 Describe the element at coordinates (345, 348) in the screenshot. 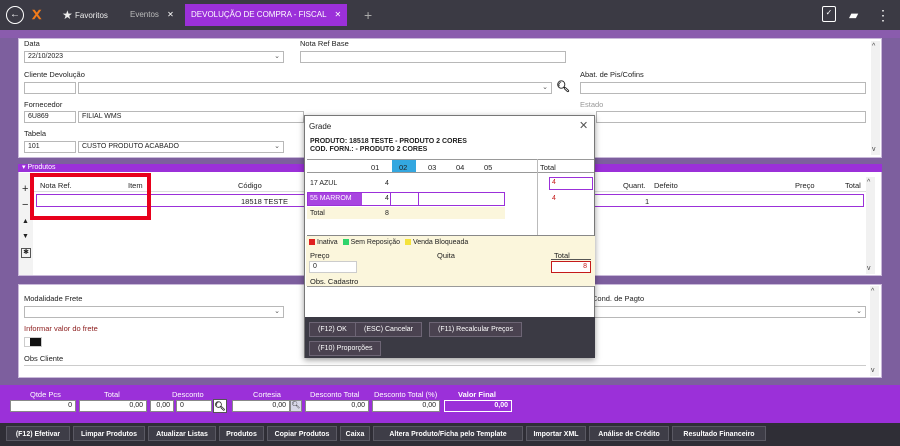

I see `proporcoes-button: (F10) Proporções` at that location.